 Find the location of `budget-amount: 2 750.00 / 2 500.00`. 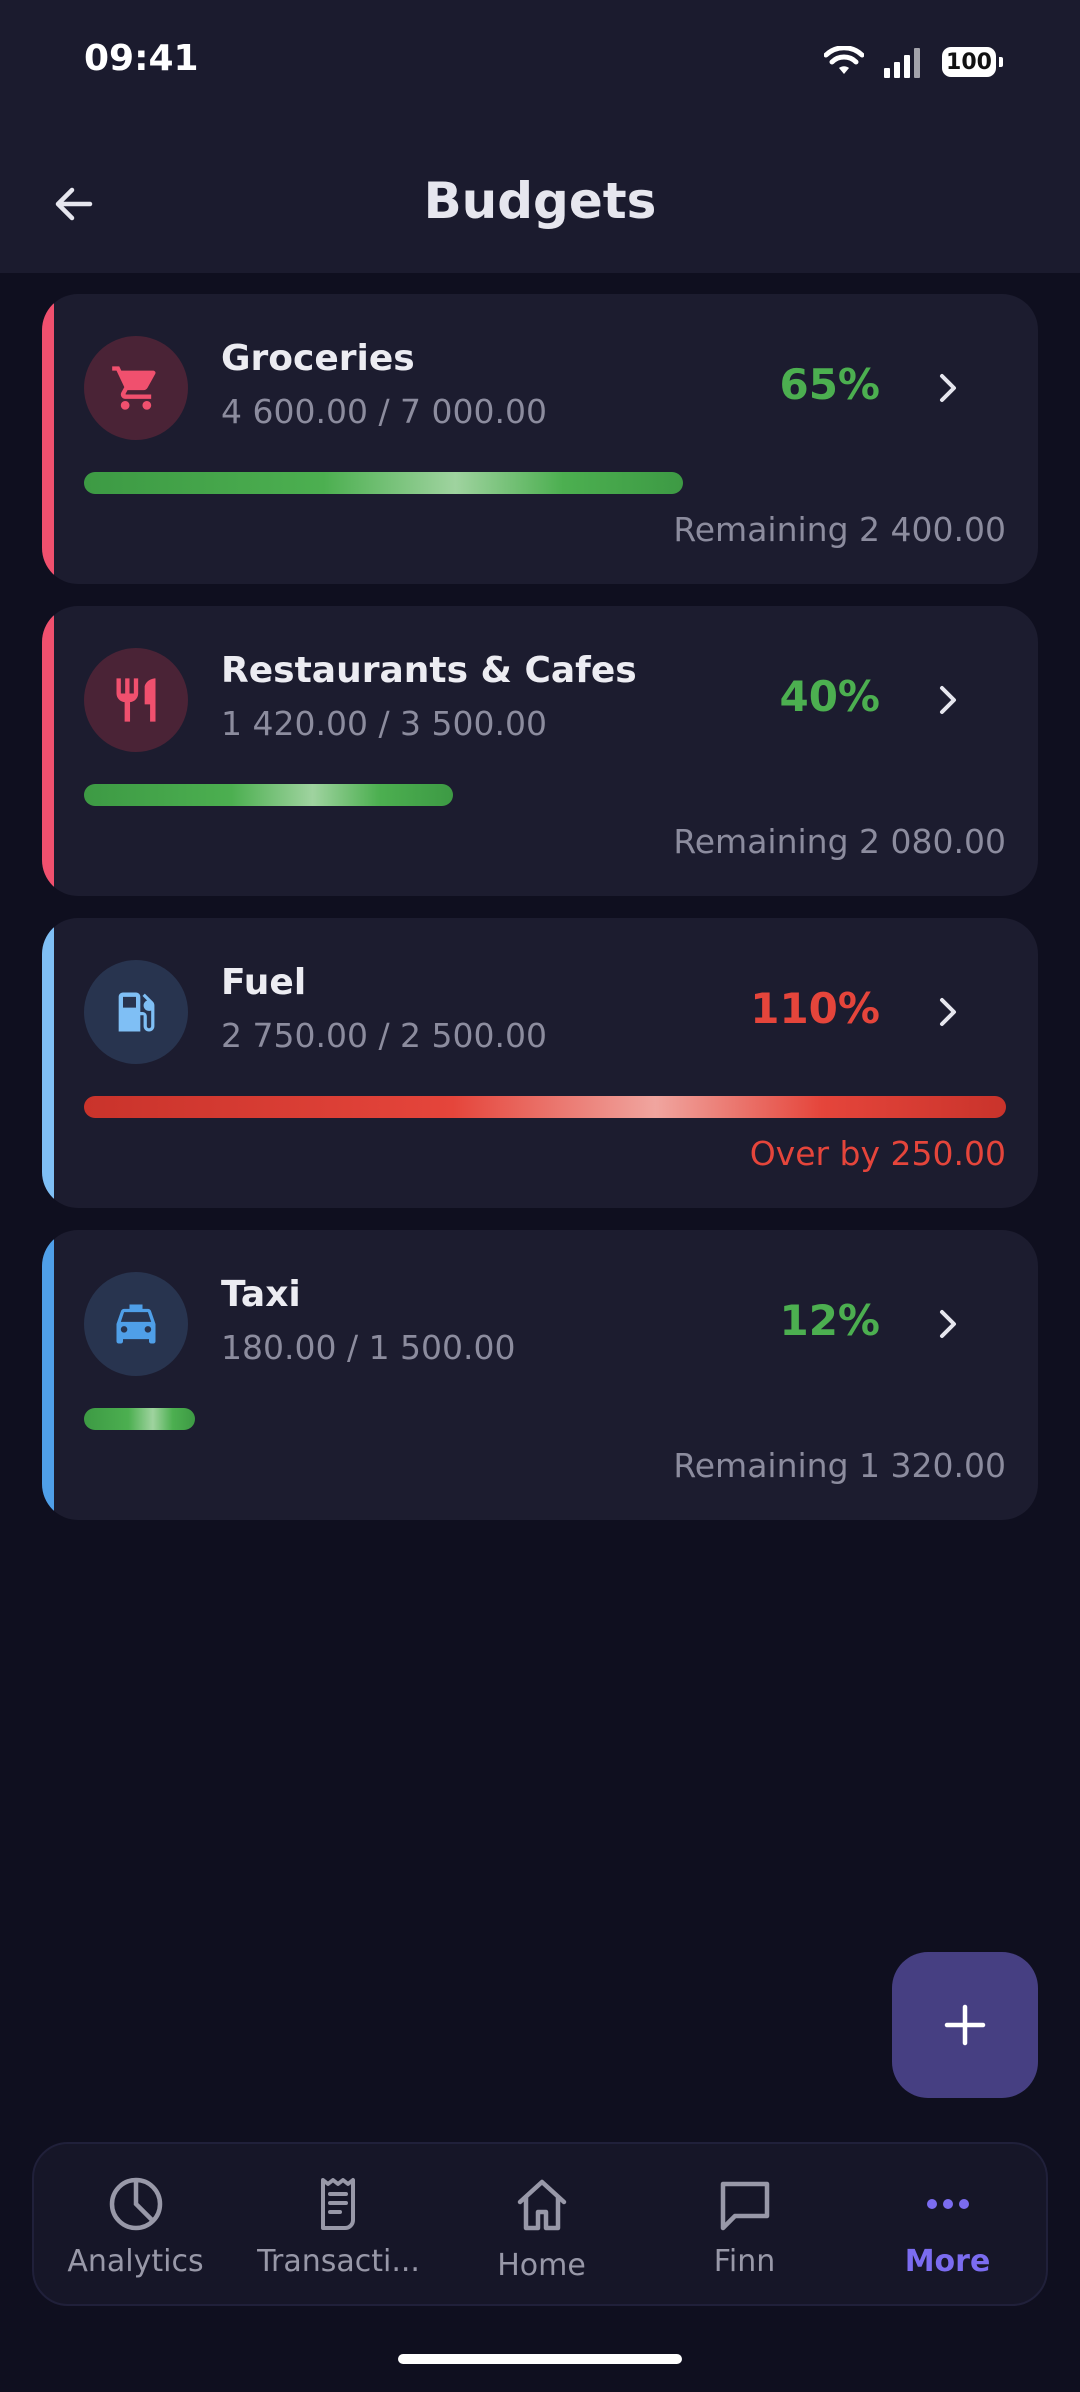

budget-amount: 2 750.00 / 2 500.00 is located at coordinates (384, 1035).